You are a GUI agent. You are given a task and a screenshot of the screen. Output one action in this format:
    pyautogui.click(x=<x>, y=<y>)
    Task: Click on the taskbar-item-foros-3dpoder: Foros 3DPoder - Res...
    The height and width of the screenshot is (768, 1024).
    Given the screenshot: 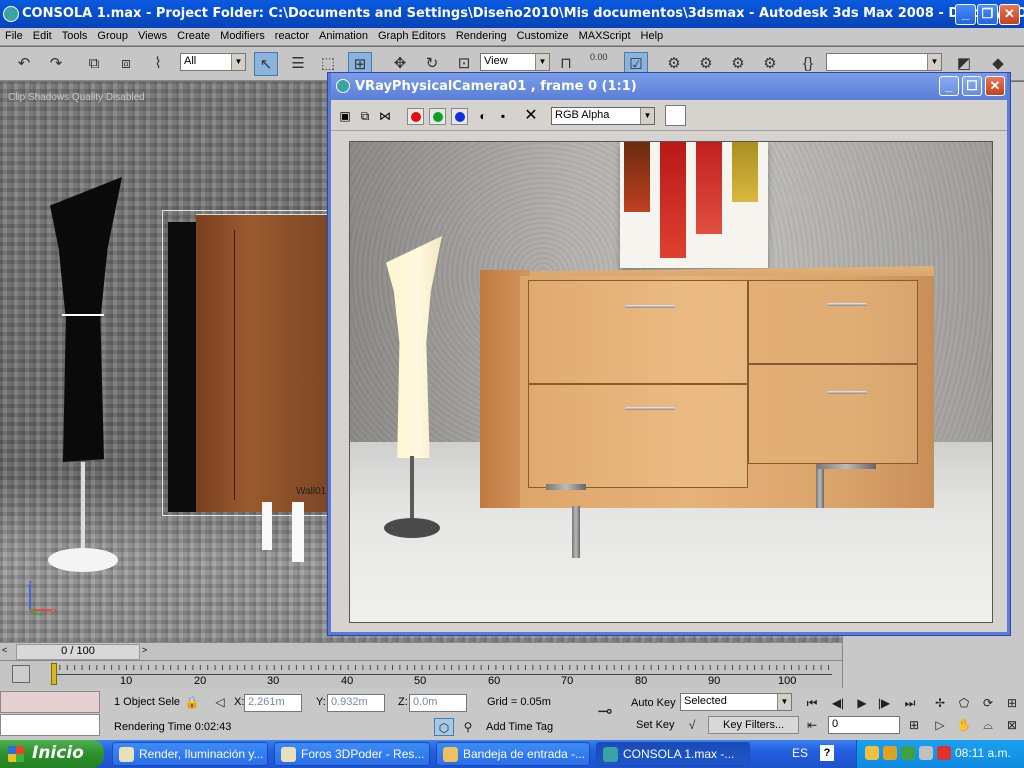 What is the action you would take?
    pyautogui.click(x=352, y=754)
    